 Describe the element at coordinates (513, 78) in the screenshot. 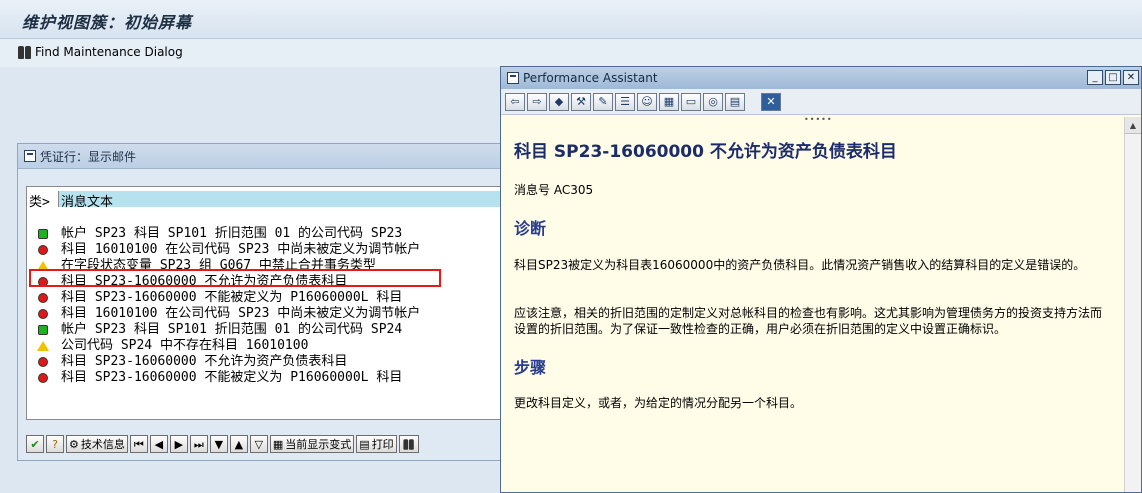

I see `assistant-menu-icon` at that location.